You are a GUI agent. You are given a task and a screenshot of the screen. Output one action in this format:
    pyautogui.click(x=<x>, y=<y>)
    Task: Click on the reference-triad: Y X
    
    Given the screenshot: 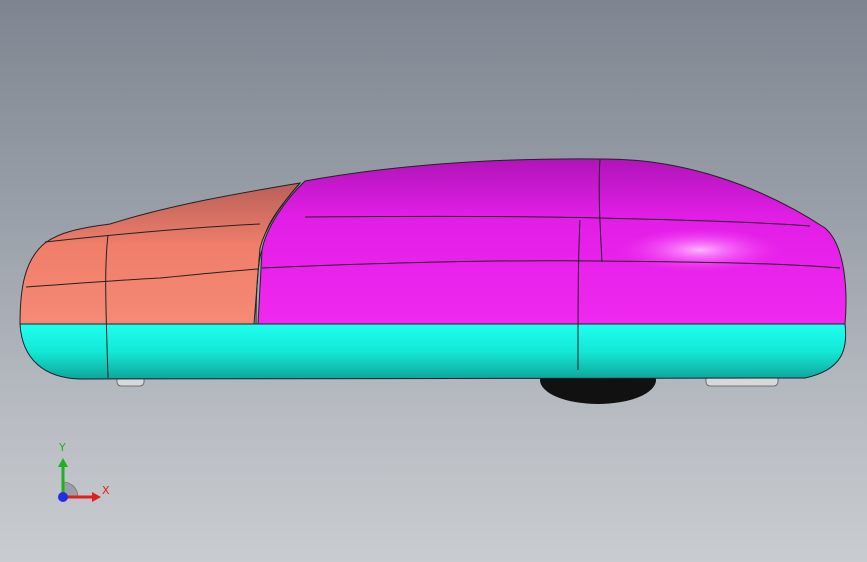 What is the action you would take?
    pyautogui.click(x=80, y=478)
    